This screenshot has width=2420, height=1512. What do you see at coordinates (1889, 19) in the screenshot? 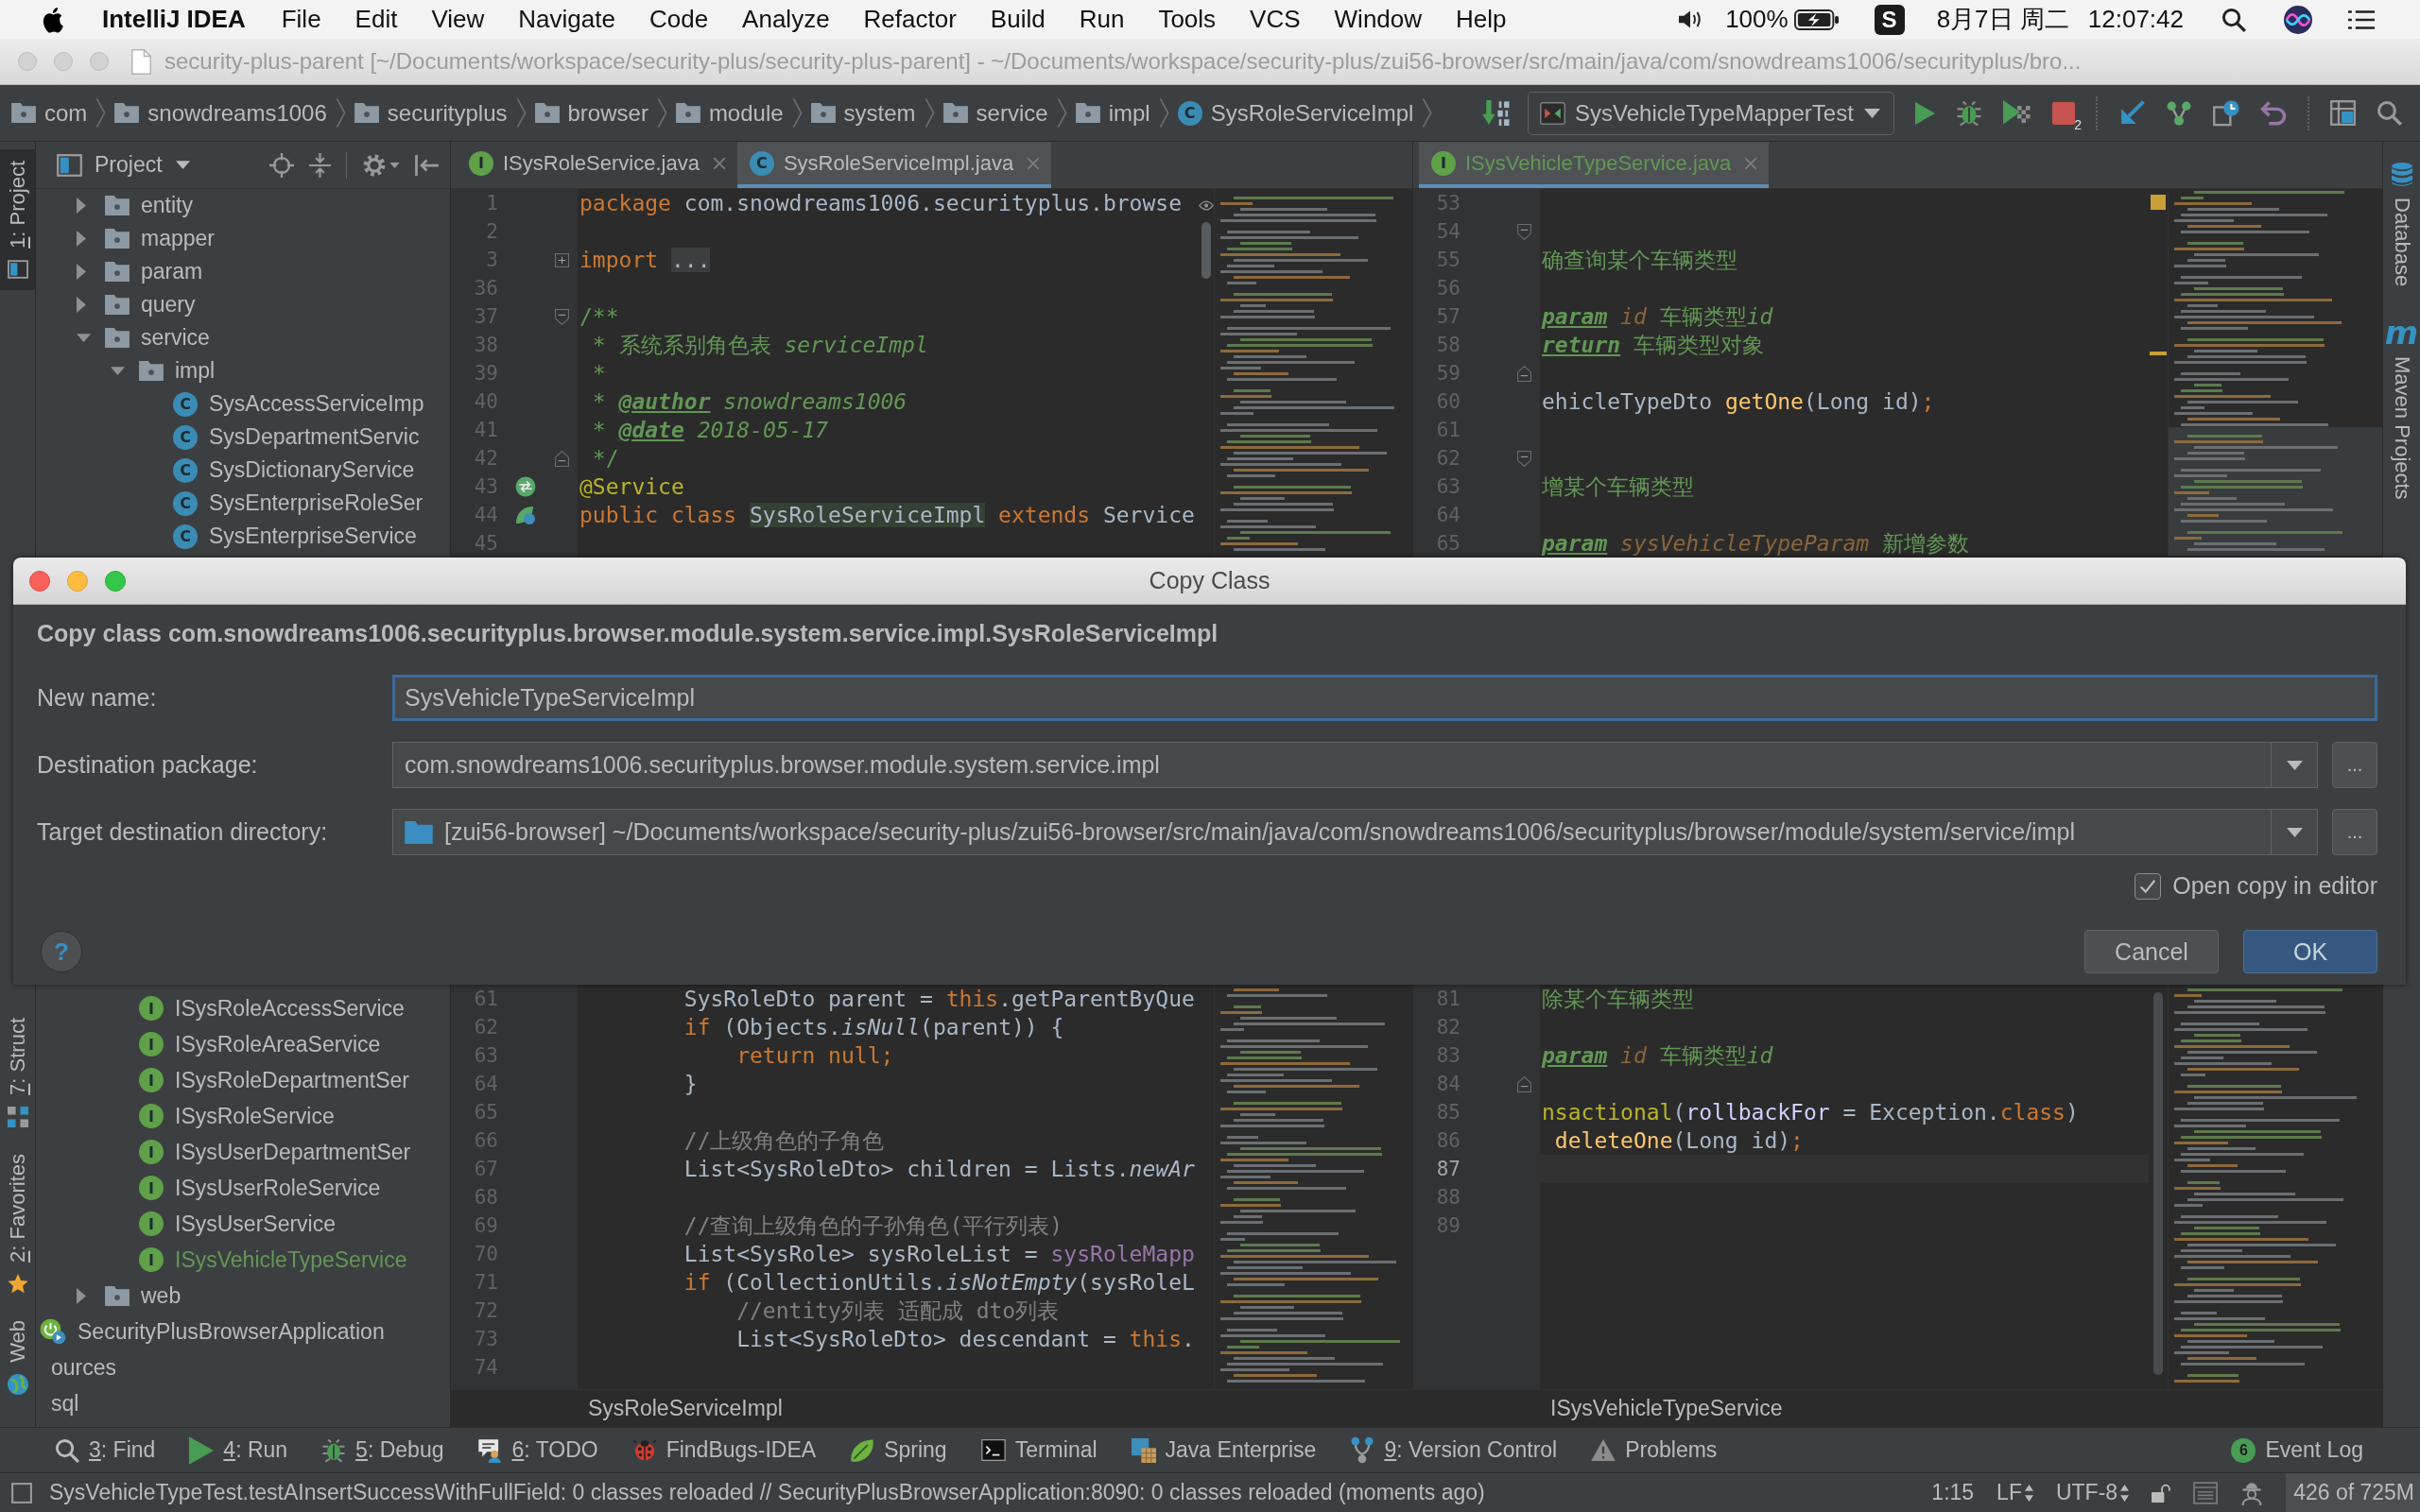
I see `input-method-icon: S` at bounding box center [1889, 19].